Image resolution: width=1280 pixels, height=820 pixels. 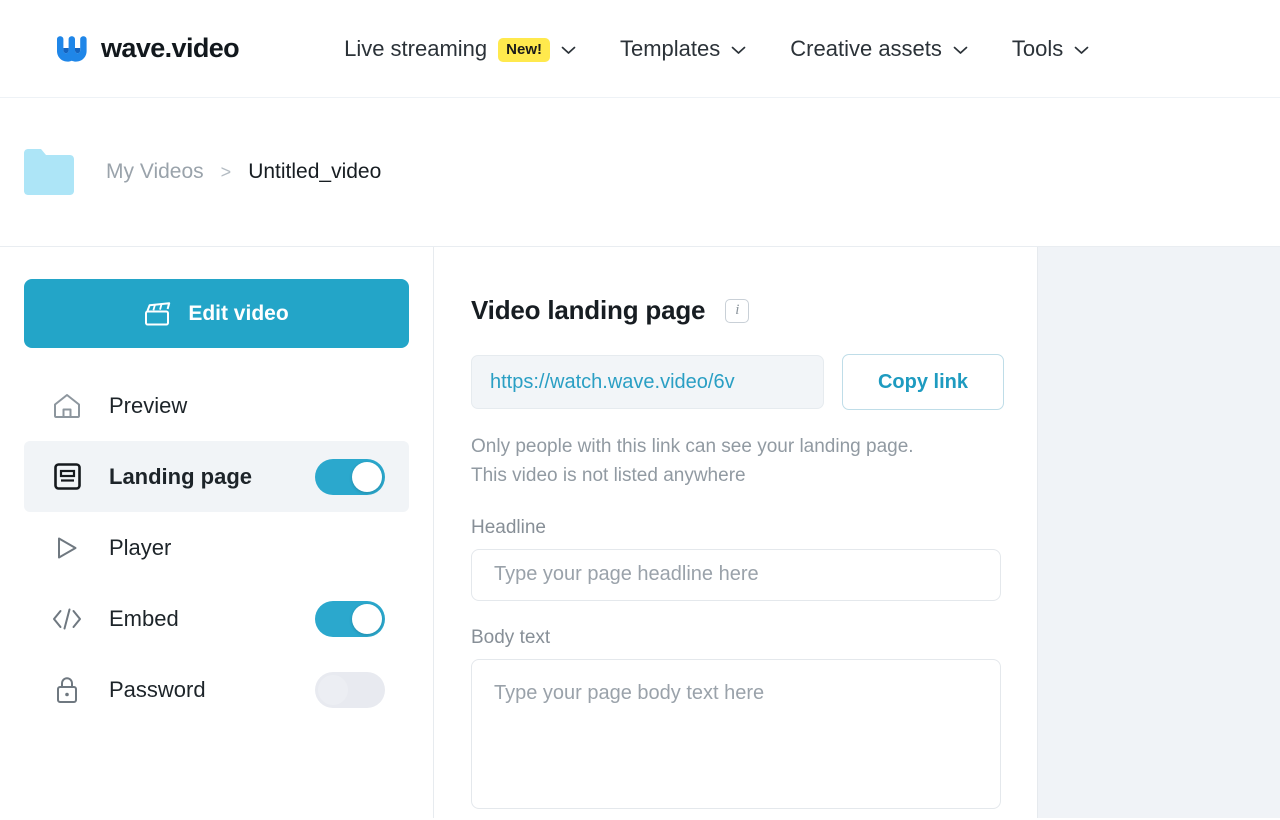 What do you see at coordinates (67, 477) in the screenshot?
I see `landing-page-icon` at bounding box center [67, 477].